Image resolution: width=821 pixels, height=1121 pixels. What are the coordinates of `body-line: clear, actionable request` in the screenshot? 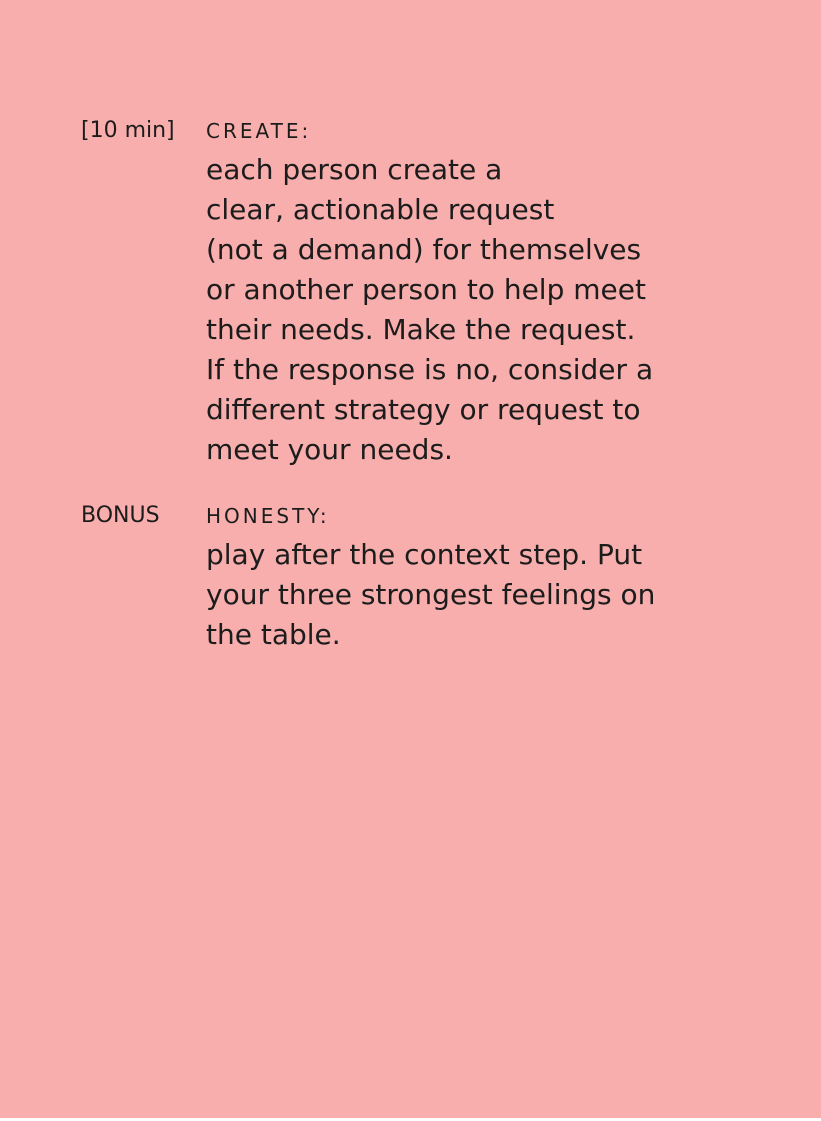 It's located at (380, 209).